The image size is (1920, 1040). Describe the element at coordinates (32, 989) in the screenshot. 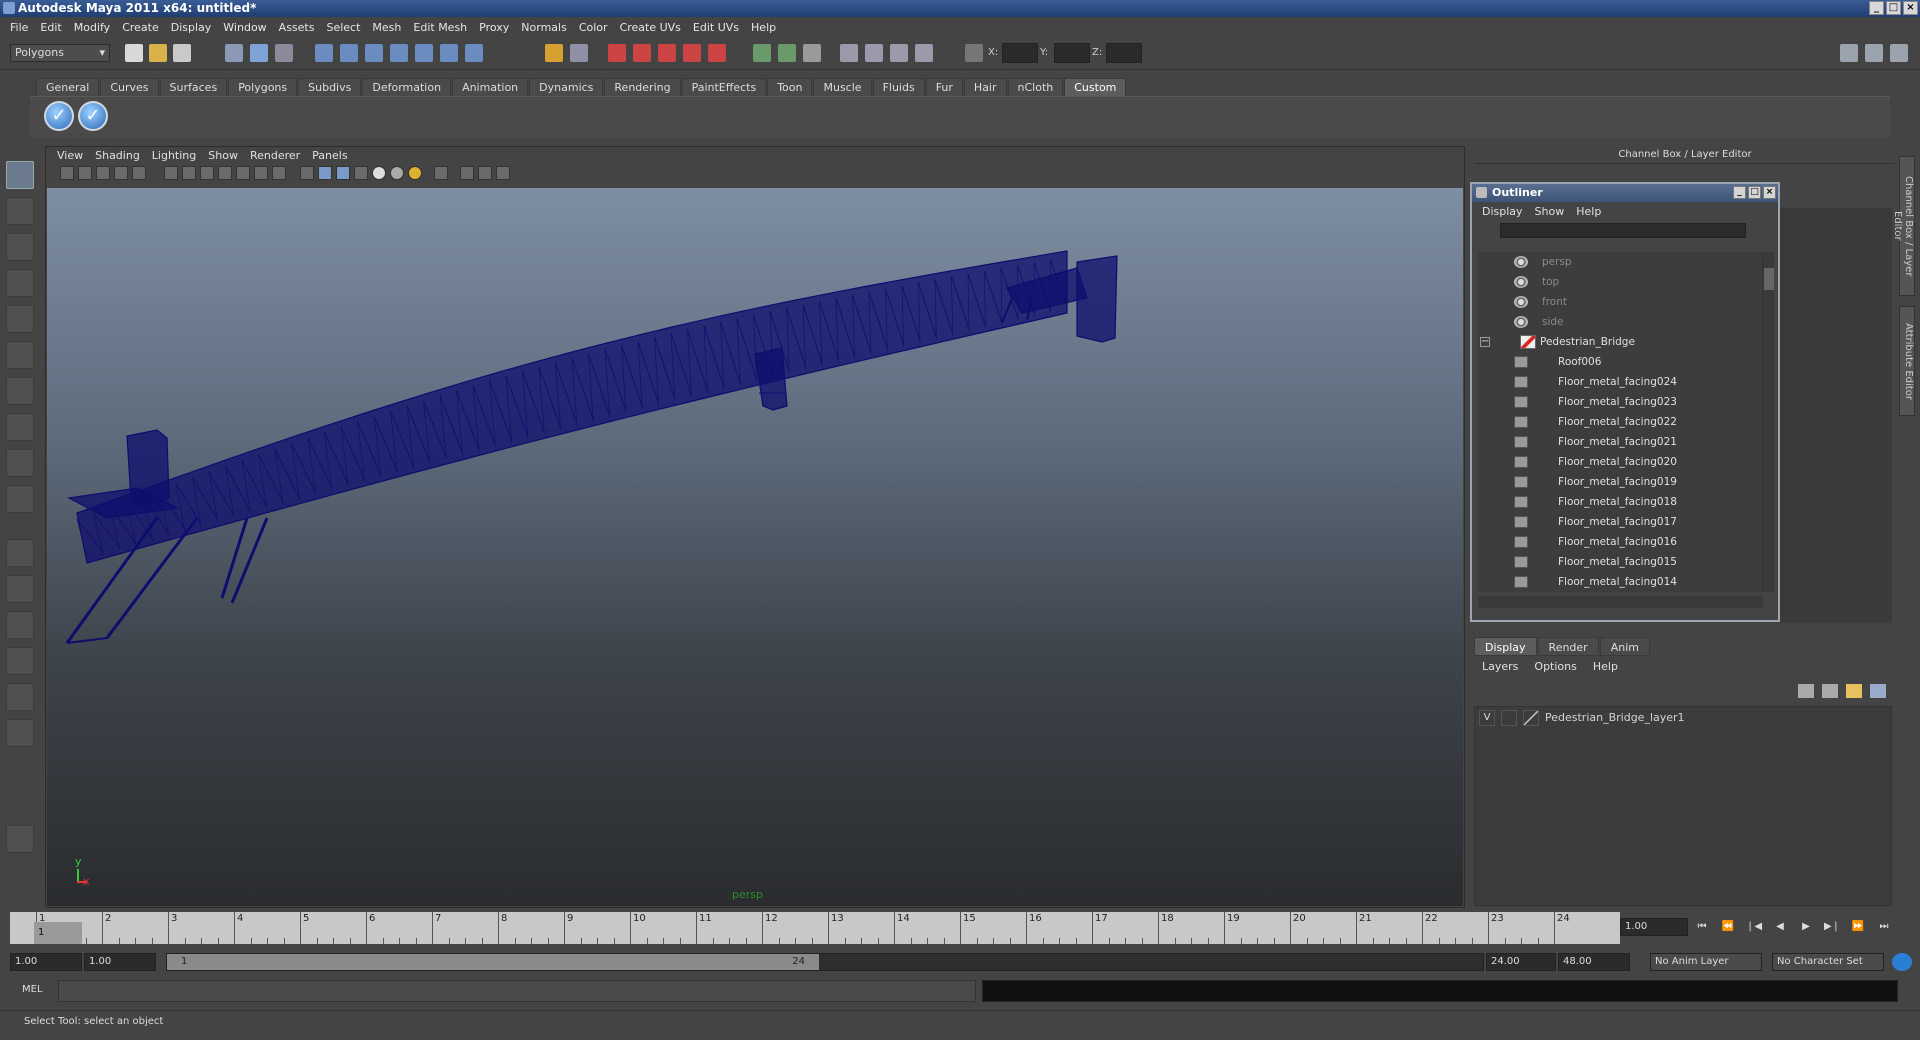

I see `command-language-label: MEL` at that location.